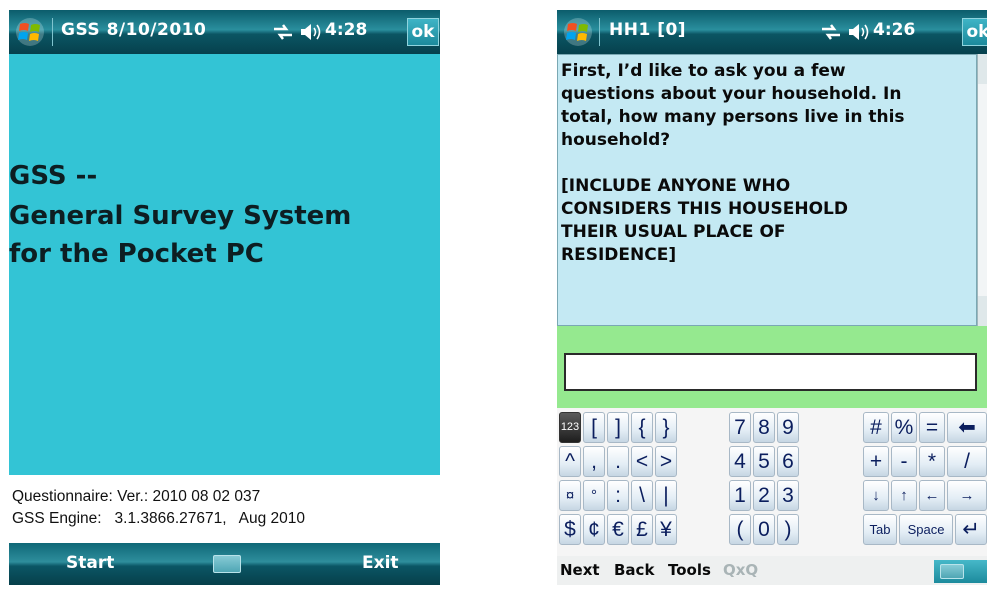  What do you see at coordinates (904, 427) in the screenshot?
I see `keypad-key: %` at bounding box center [904, 427].